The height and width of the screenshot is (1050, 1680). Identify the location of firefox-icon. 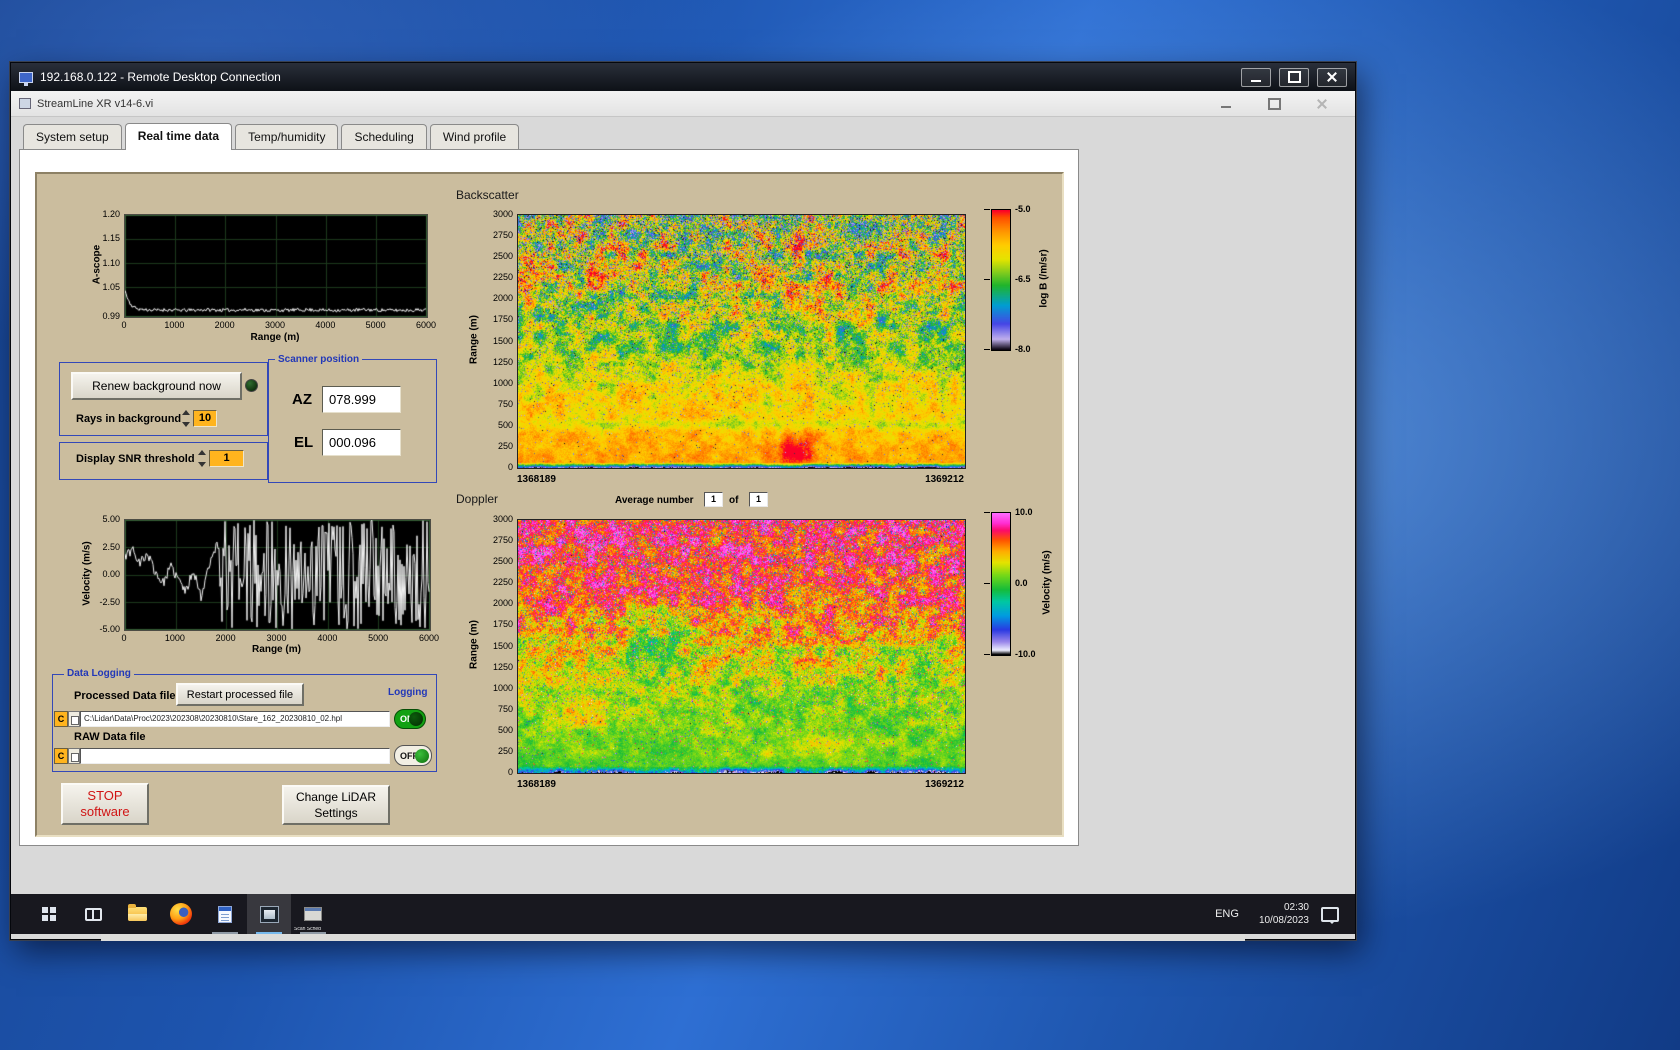
(181, 914).